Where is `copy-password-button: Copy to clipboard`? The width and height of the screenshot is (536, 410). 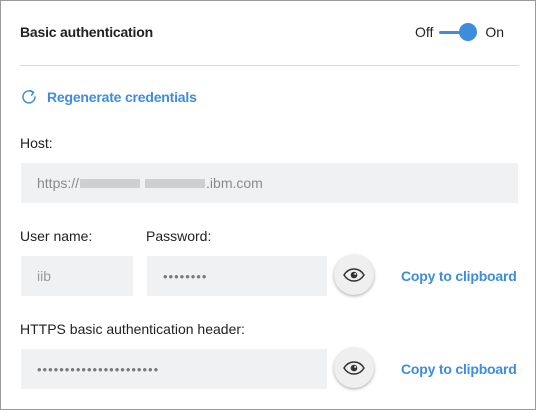
copy-password-button: Copy to clipboard is located at coordinates (459, 276).